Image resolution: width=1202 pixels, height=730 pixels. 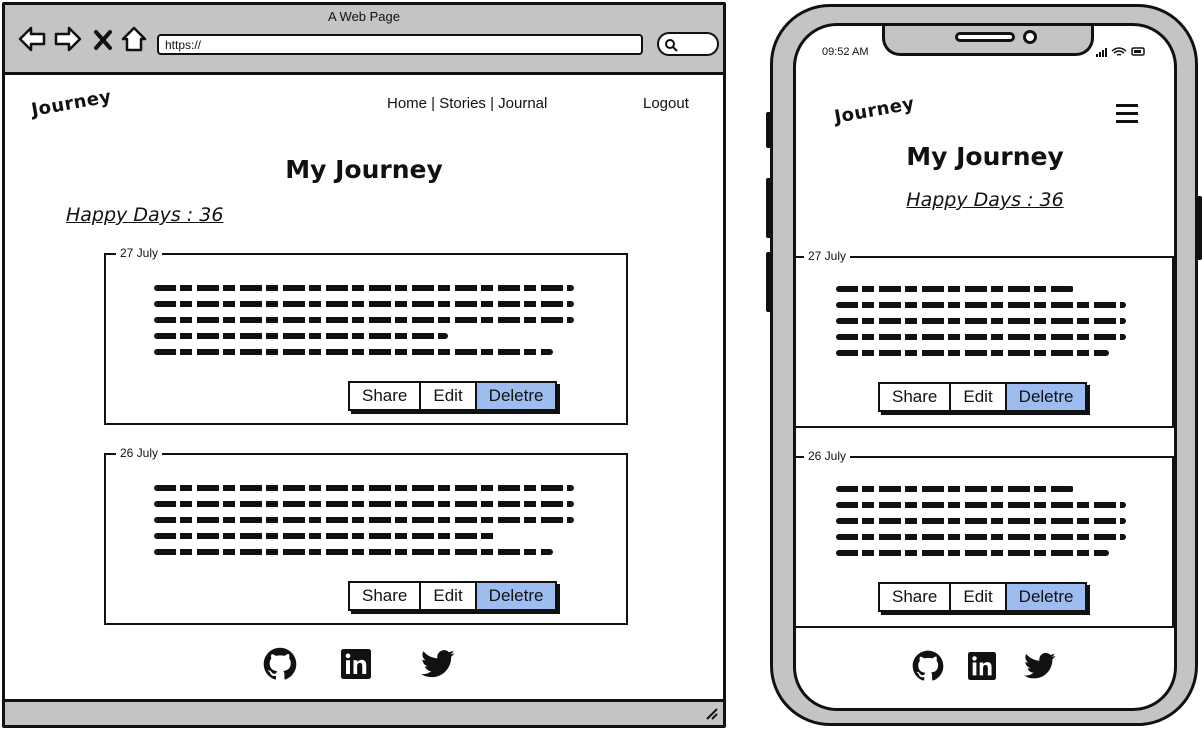 I want to click on main-nav: Home | Stories | Journal, so click(x=467, y=103).